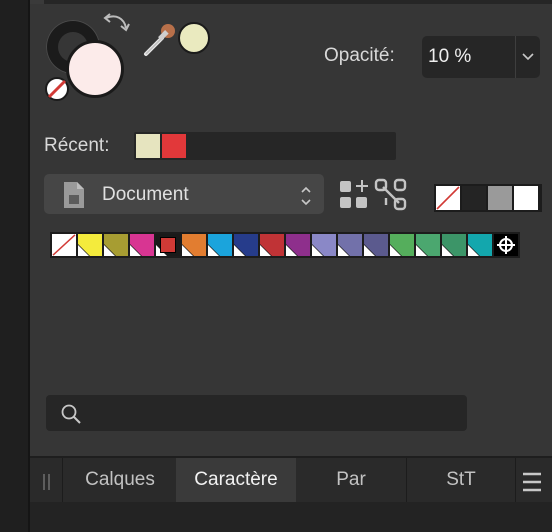 This screenshot has width=552, height=532. Describe the element at coordinates (291, 2) in the screenshot. I see `panel-top-bar` at that location.